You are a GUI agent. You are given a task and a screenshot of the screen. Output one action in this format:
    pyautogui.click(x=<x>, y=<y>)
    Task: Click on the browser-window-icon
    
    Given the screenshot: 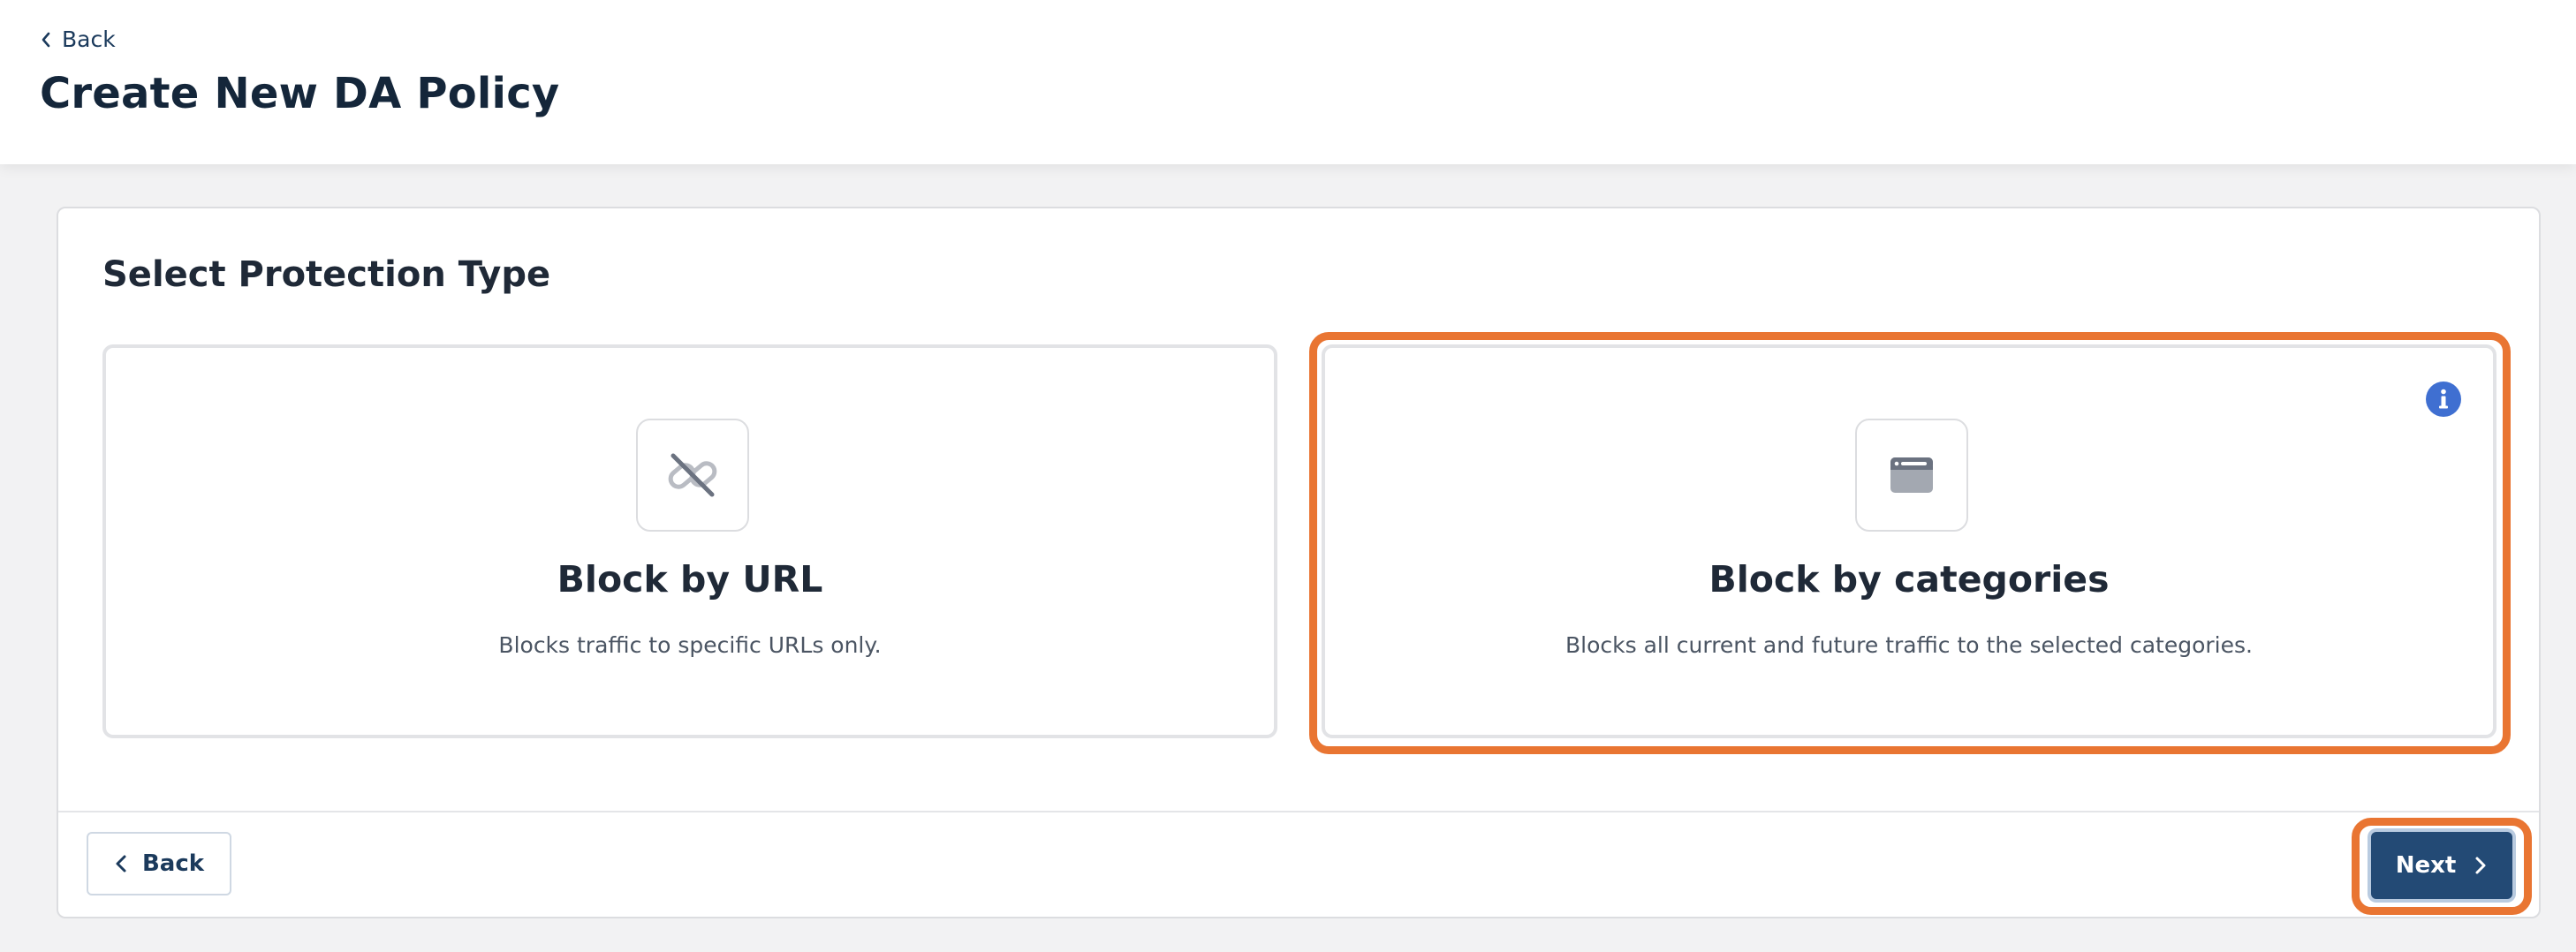 What is the action you would take?
    pyautogui.click(x=1912, y=475)
    